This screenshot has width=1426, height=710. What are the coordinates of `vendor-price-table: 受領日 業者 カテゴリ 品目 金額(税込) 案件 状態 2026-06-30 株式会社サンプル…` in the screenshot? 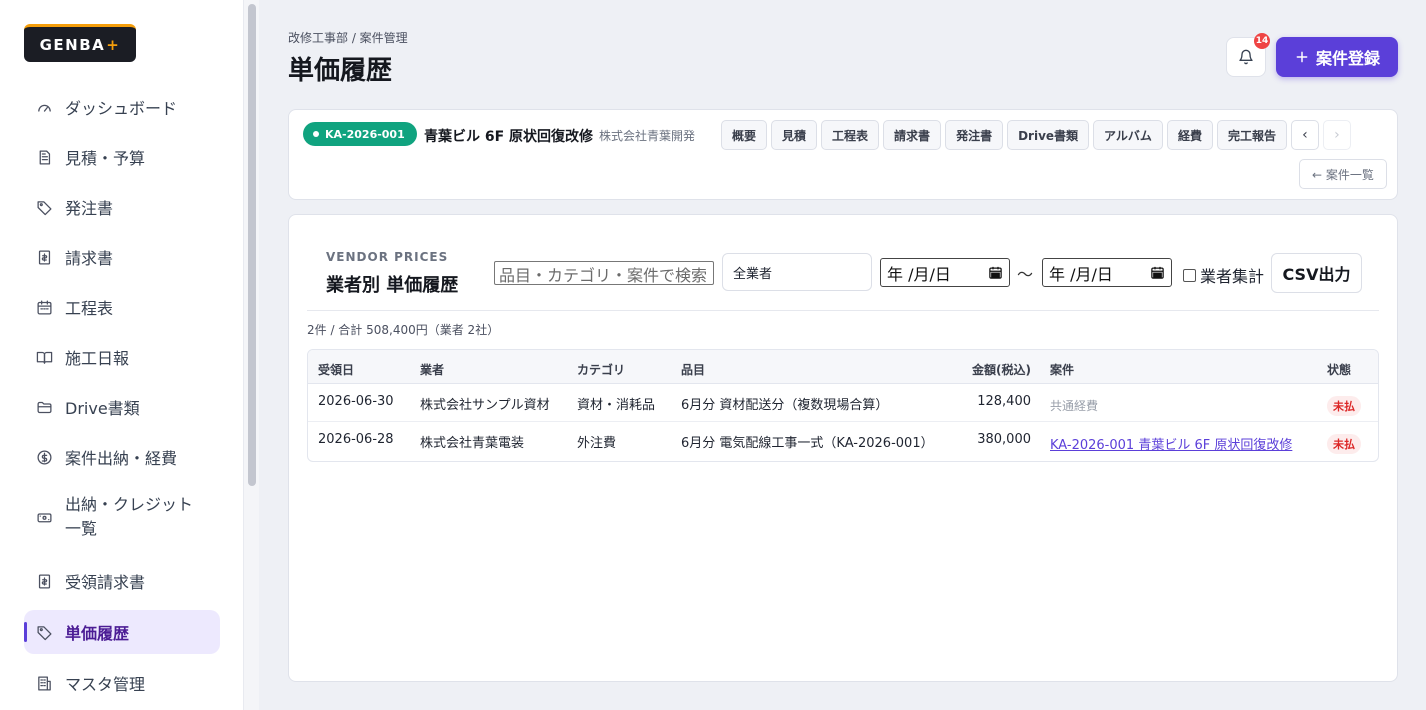 It's located at (843, 405).